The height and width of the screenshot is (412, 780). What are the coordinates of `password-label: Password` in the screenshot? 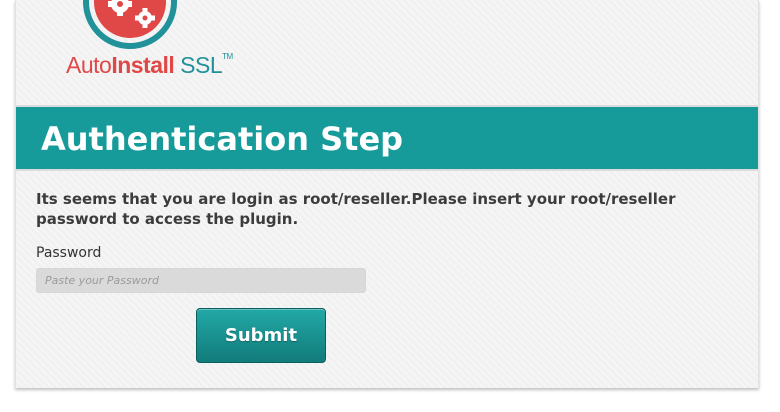 It's located at (69, 253).